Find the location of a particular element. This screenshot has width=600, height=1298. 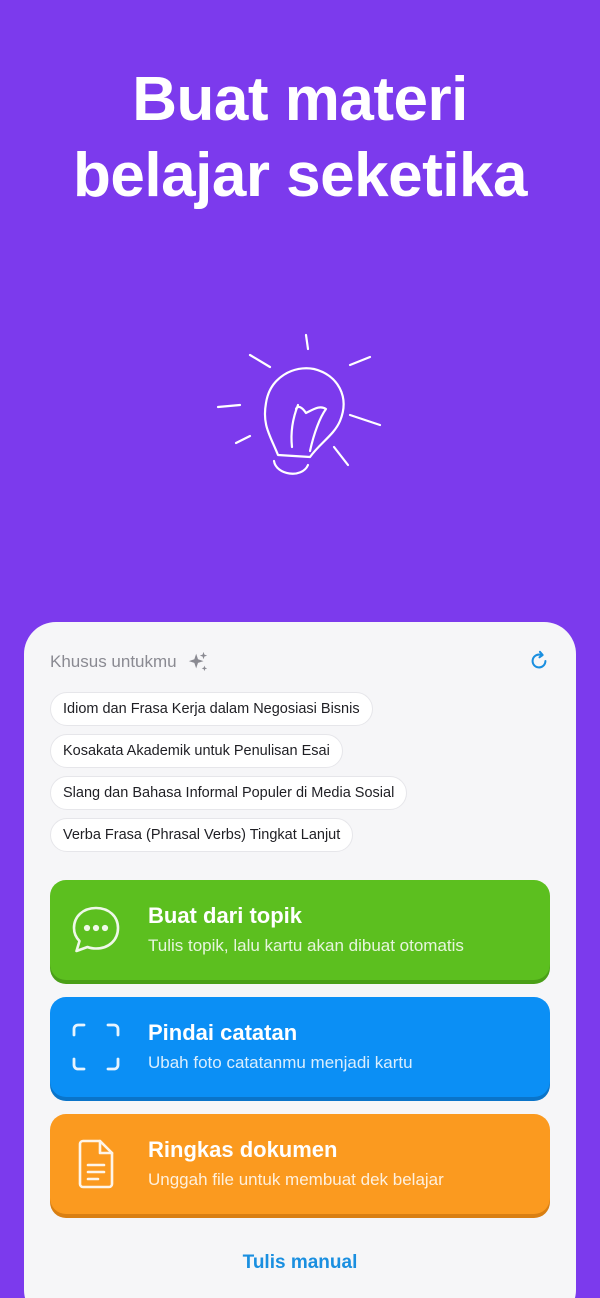

scan-frame-icon is located at coordinates (96, 1047).